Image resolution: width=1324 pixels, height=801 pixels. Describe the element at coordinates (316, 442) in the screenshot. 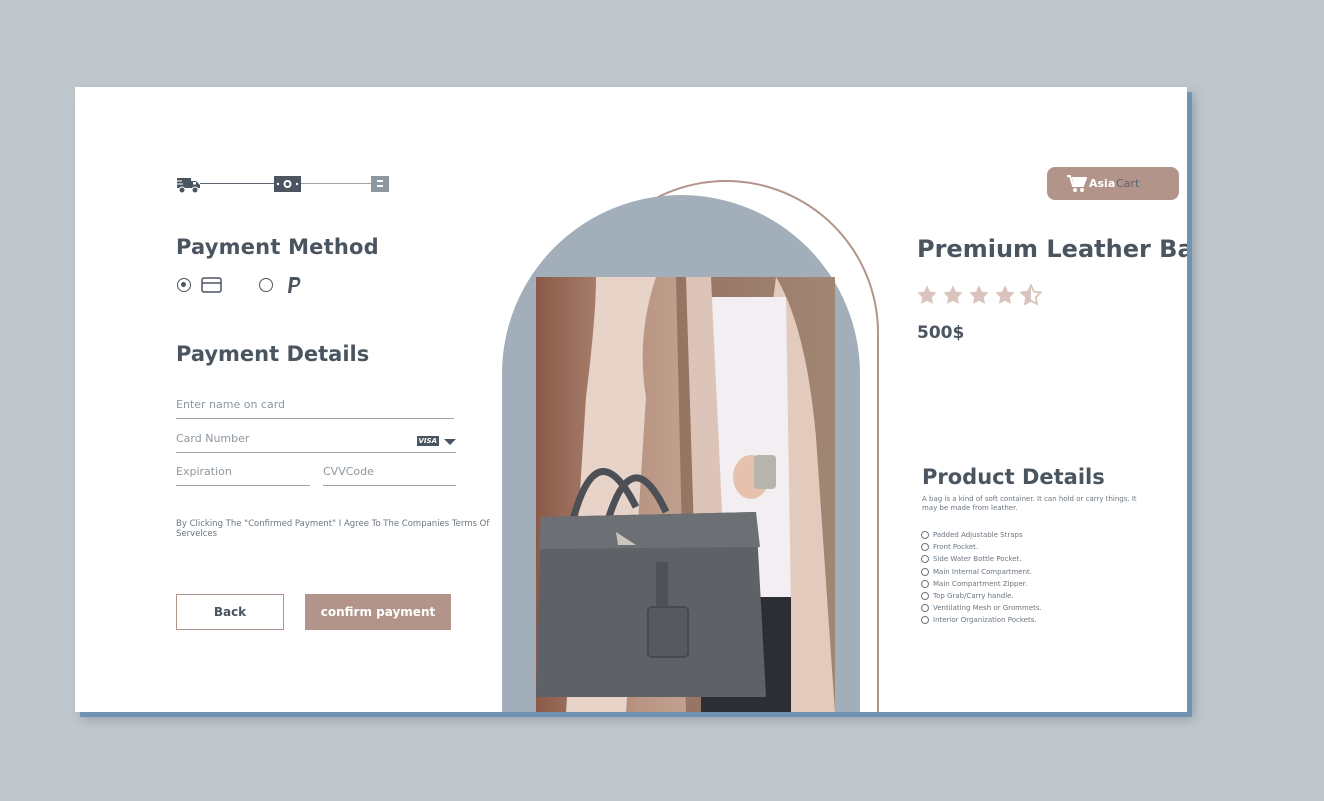

I see `card-number-field: Card Number VISA` at that location.